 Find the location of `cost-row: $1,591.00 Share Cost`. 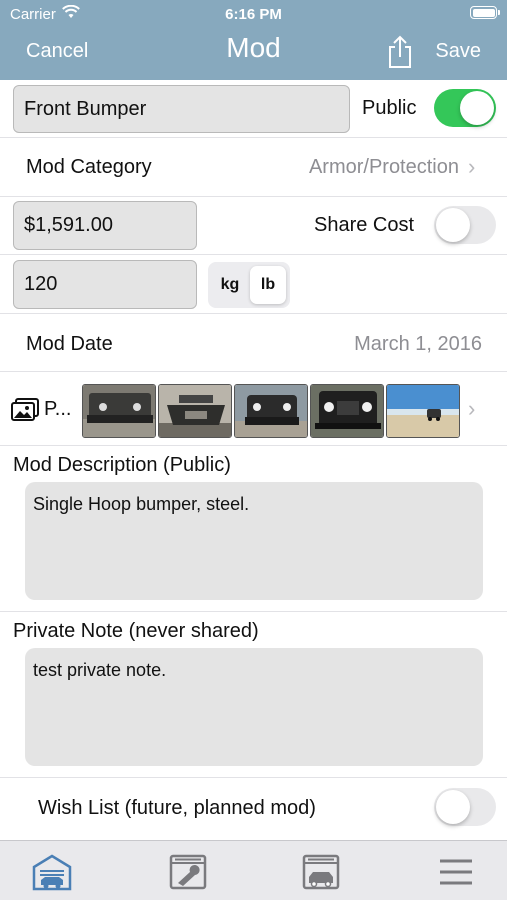

cost-row: $1,591.00 Share Cost is located at coordinates (253, 226).